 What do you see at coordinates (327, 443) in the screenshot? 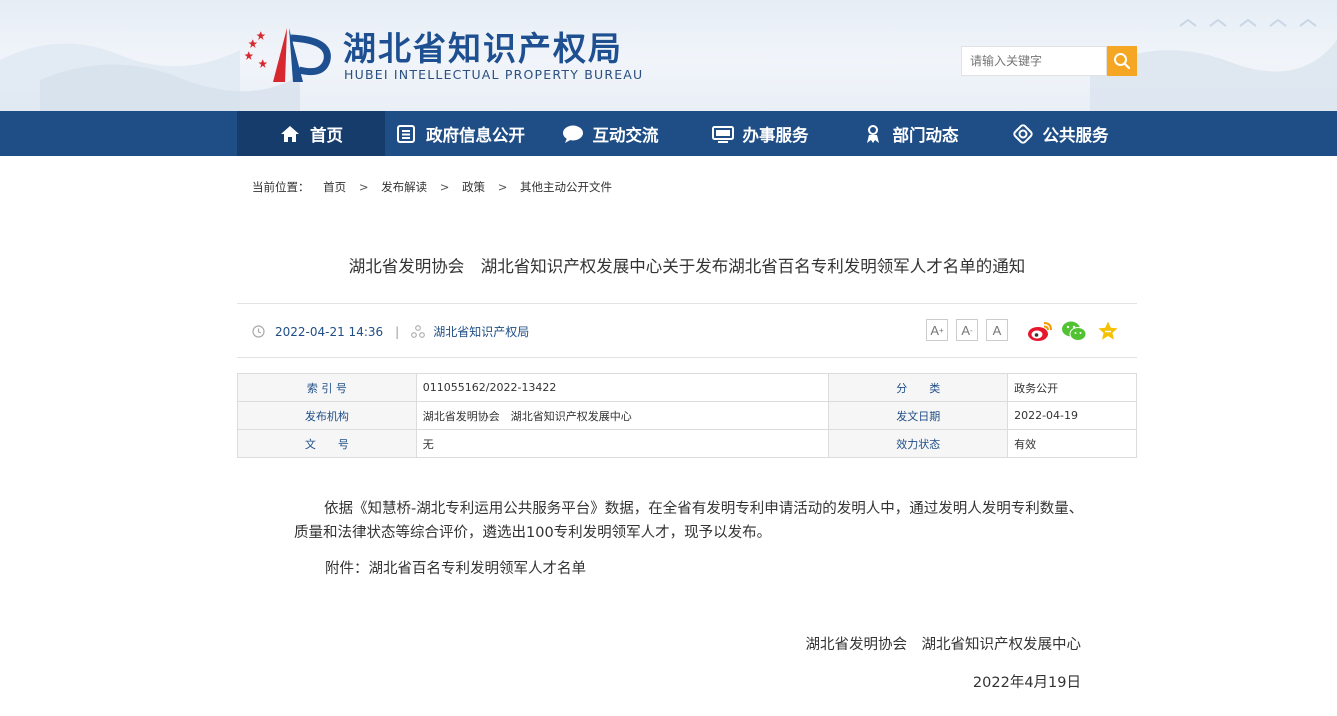
I see `info-label: 文 号` at bounding box center [327, 443].